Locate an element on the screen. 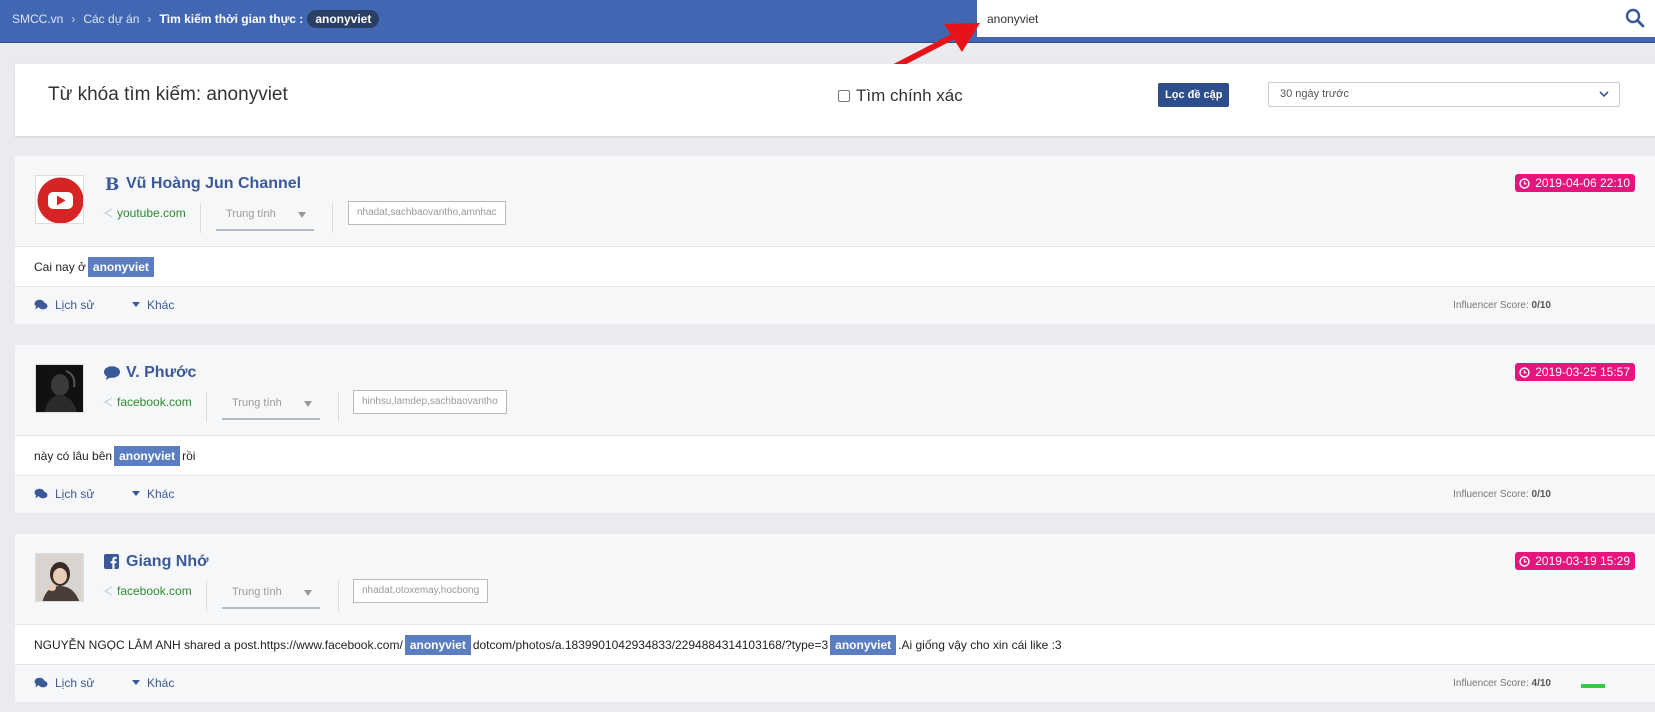  filter-mentions-button: Lọc đề cập is located at coordinates (1194, 95).